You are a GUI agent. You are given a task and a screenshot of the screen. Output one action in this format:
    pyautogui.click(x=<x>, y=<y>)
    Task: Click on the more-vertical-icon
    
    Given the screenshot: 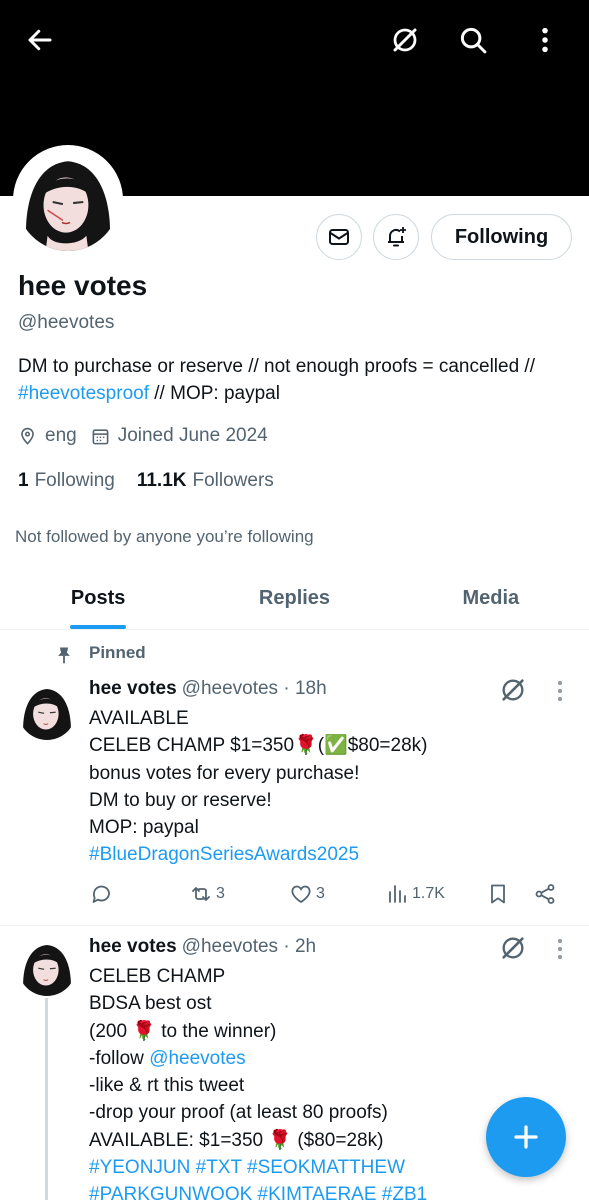 What is the action you would take?
    pyautogui.click(x=545, y=40)
    